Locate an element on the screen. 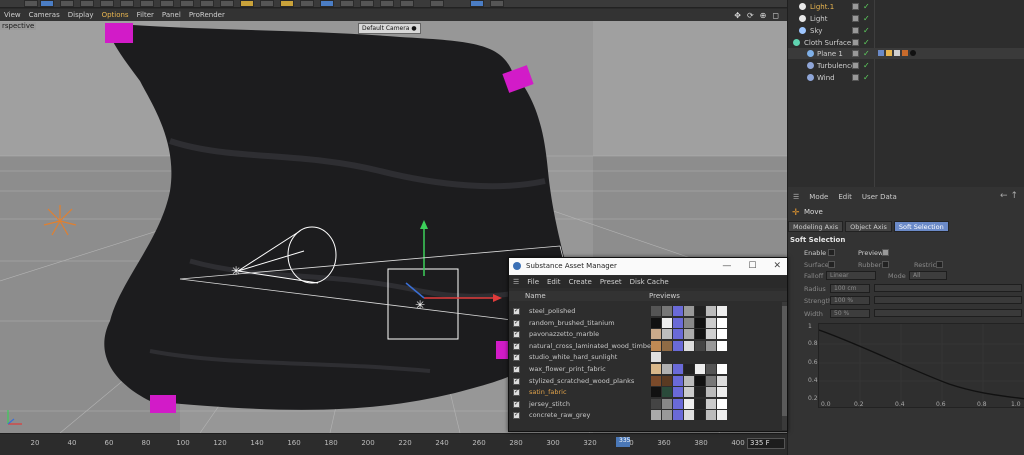  radius-field: 100 cm is located at coordinates (850, 288).